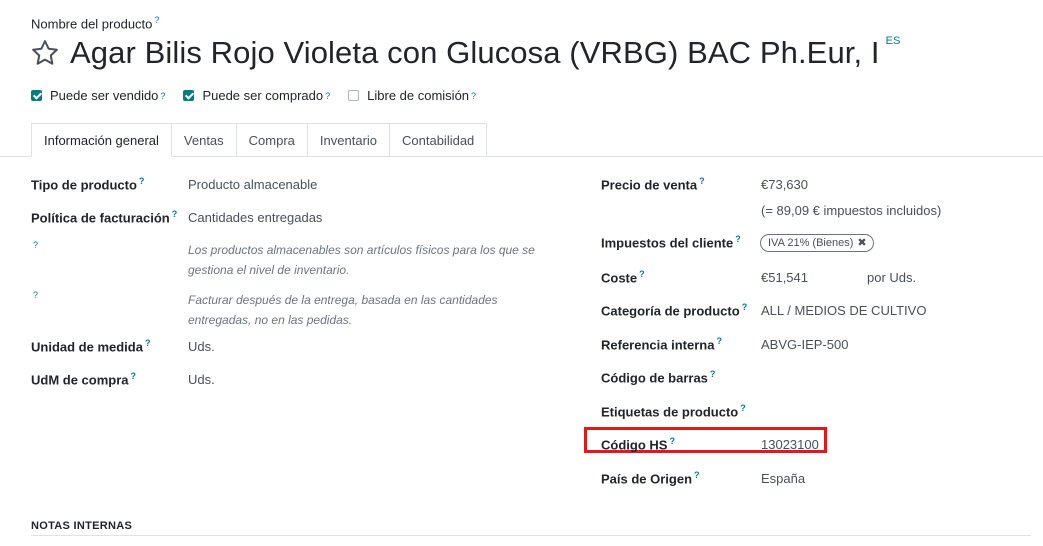  I want to click on barcode-field, so click(891, 377).